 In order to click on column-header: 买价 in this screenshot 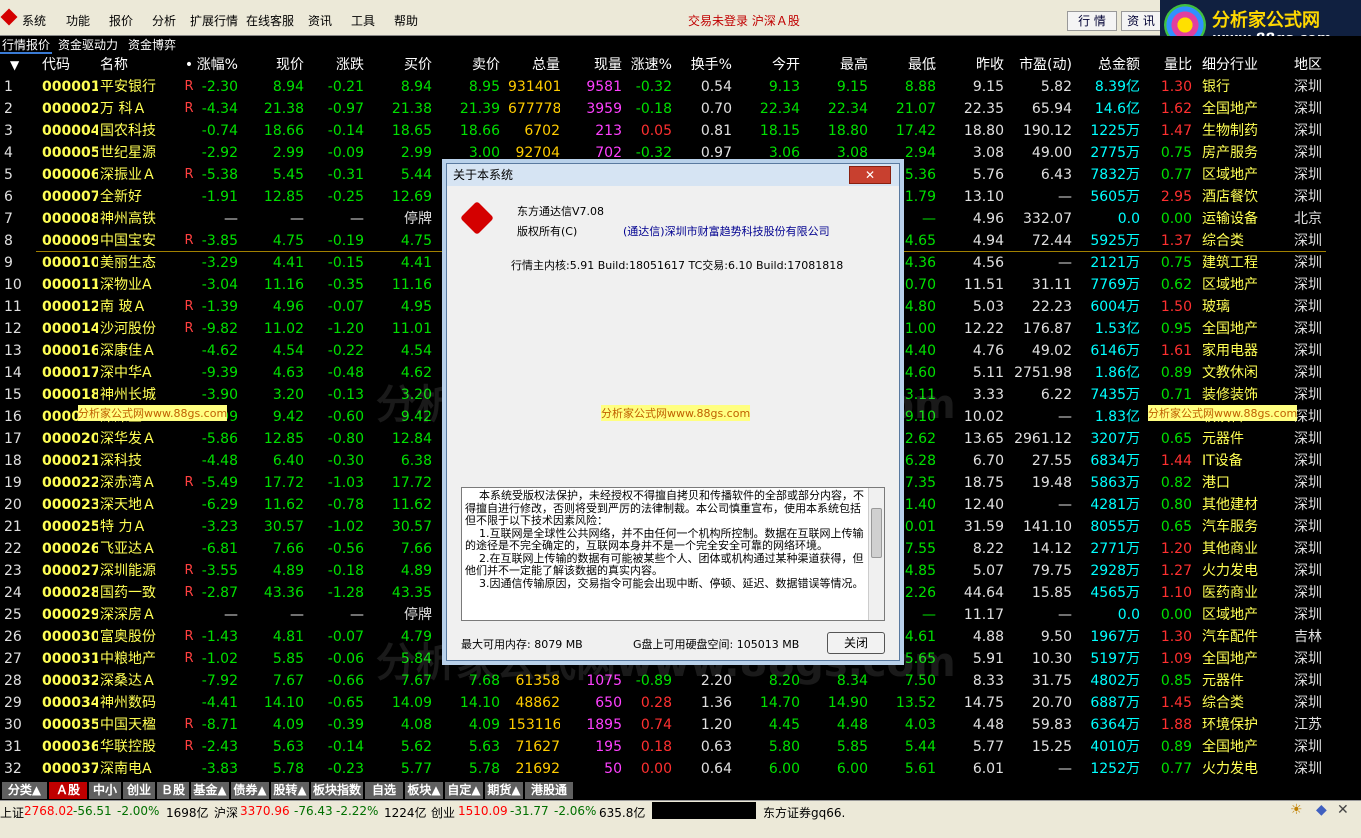, I will do `click(406, 65)`.